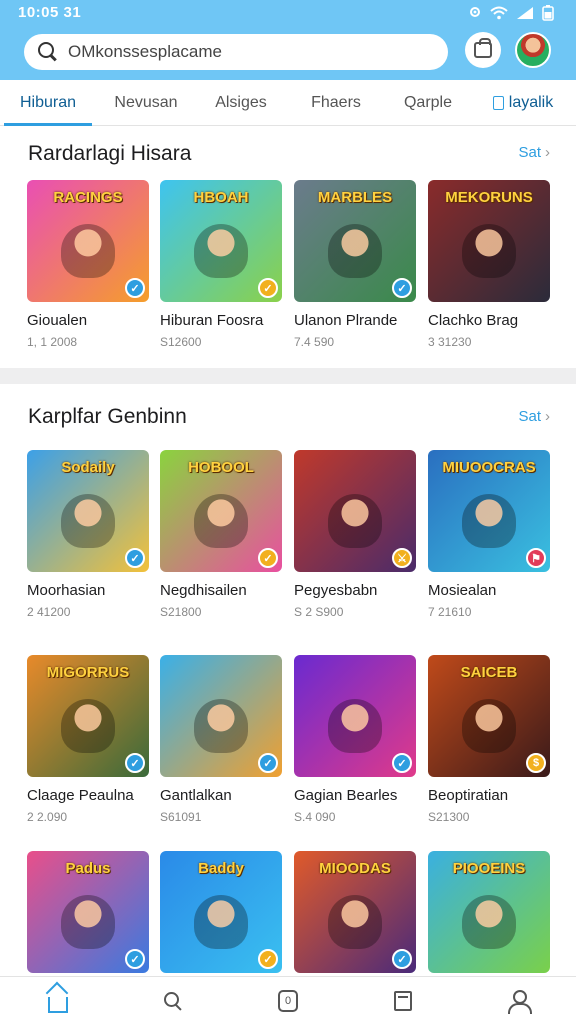  I want to click on game-card: PIOOEINS, so click(489, 912).